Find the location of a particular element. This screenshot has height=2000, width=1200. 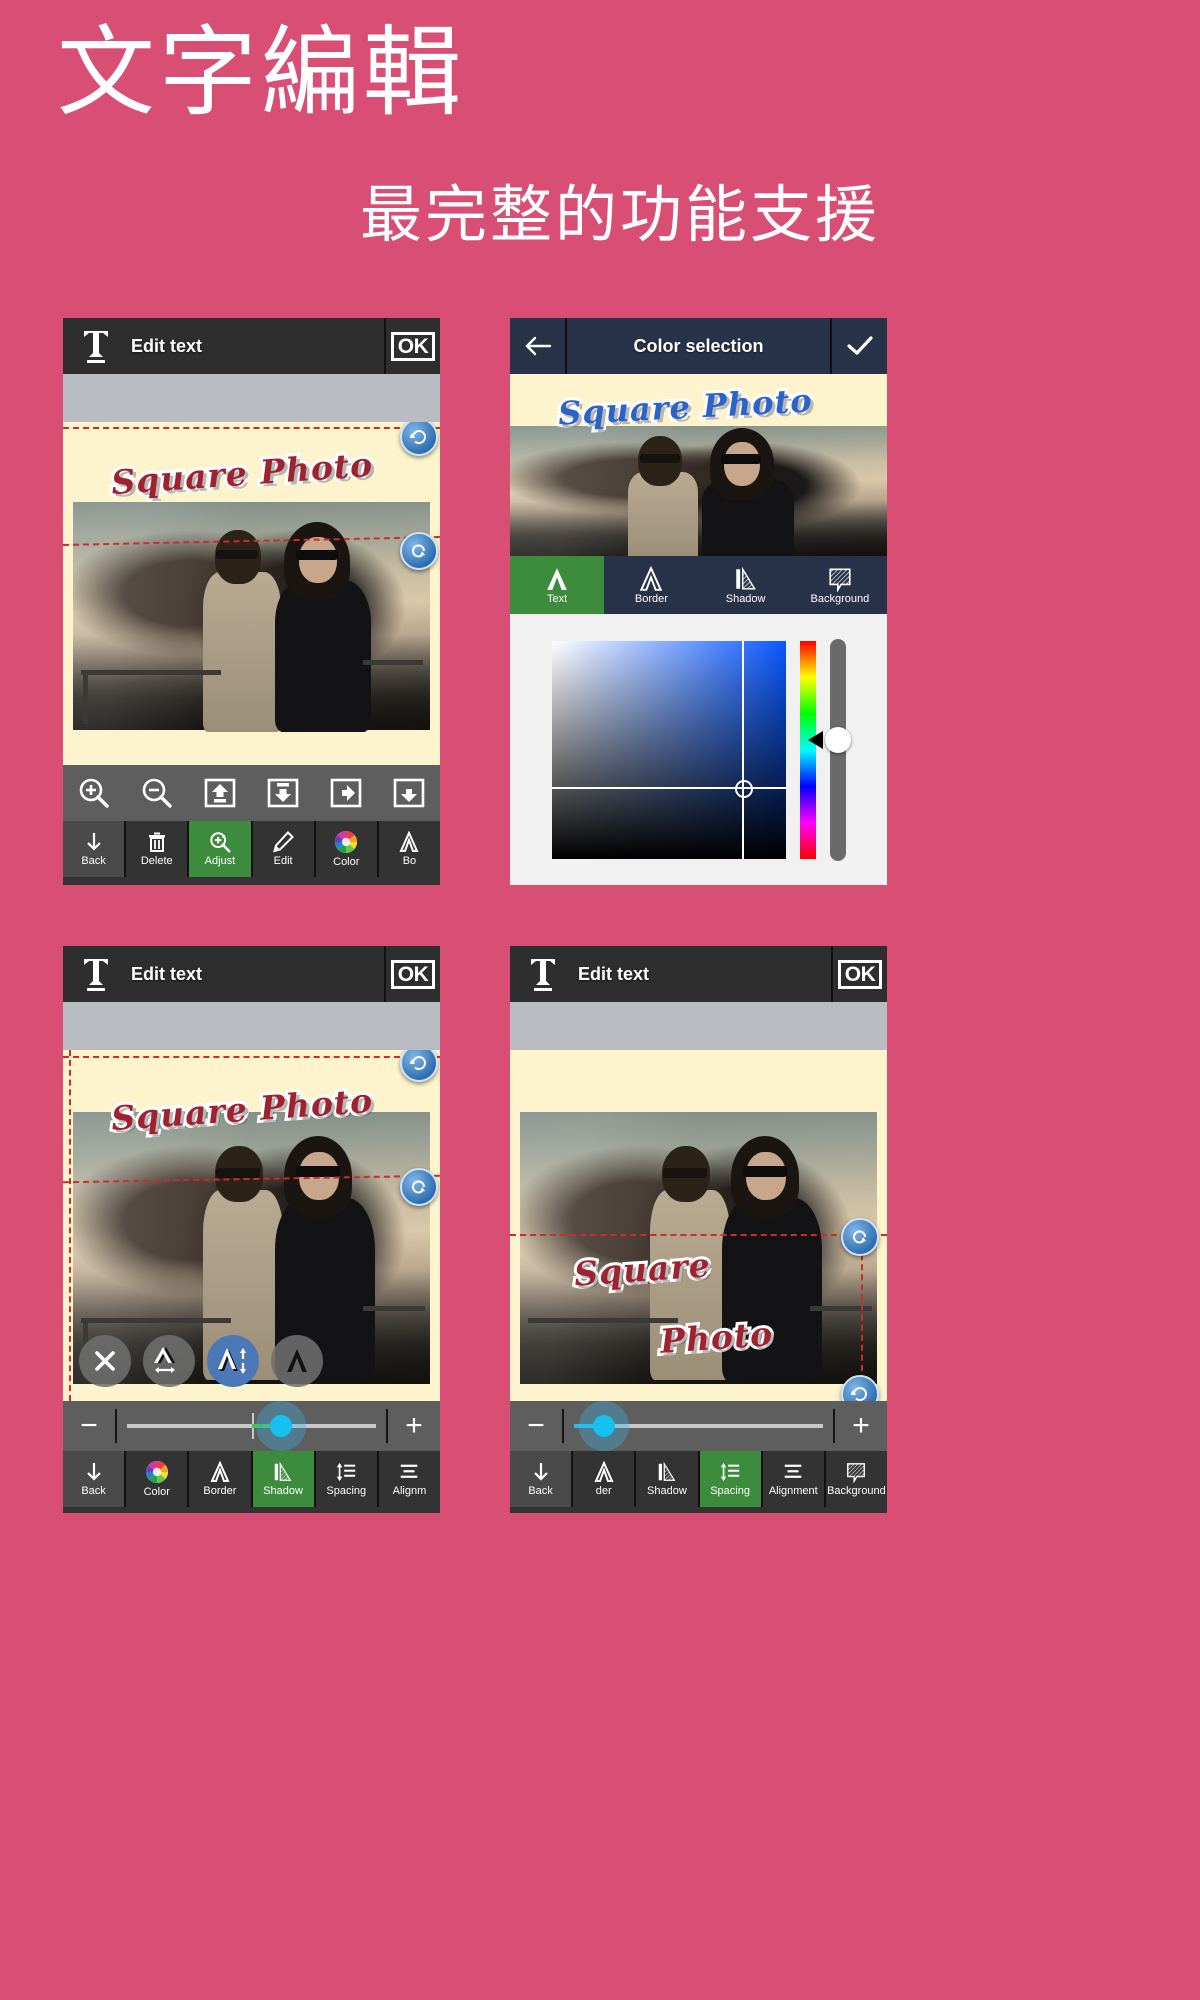

panel1-bottom-bar: Back Delete Adjust Edit Color Bo is located at coordinates (251, 849).